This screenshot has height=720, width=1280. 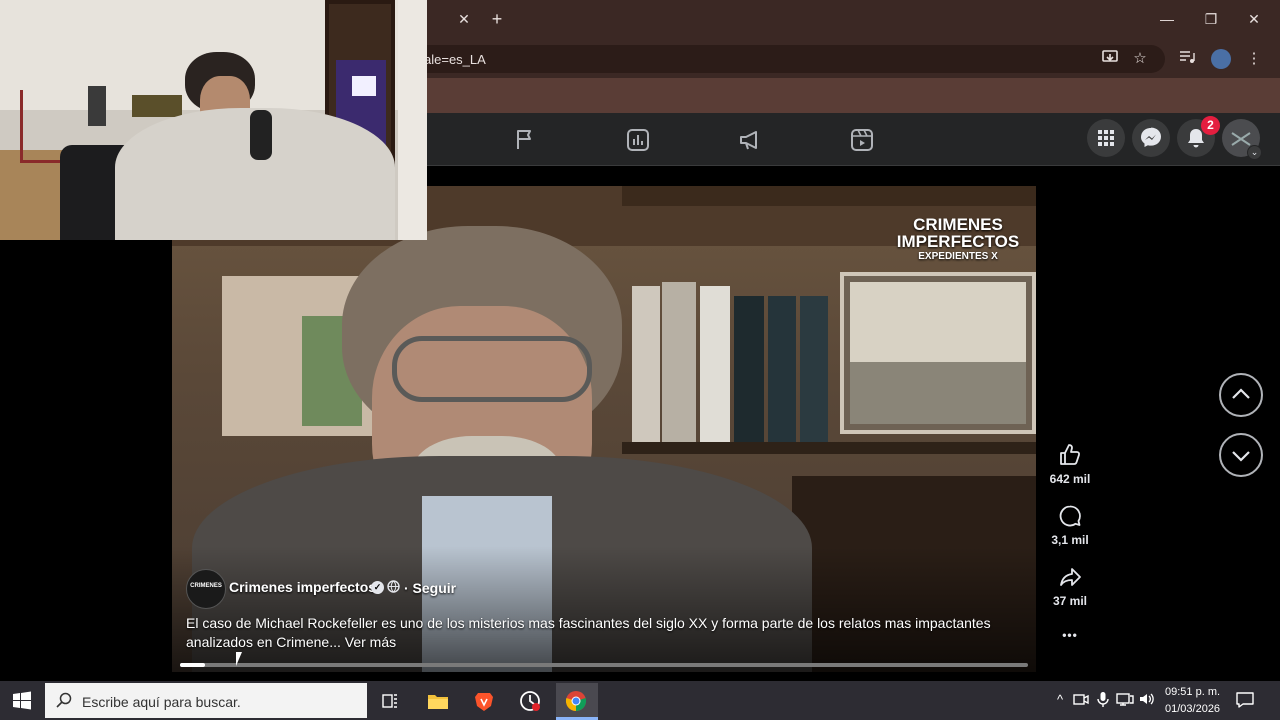 What do you see at coordinates (1221, 59) in the screenshot?
I see `profile-avatar` at bounding box center [1221, 59].